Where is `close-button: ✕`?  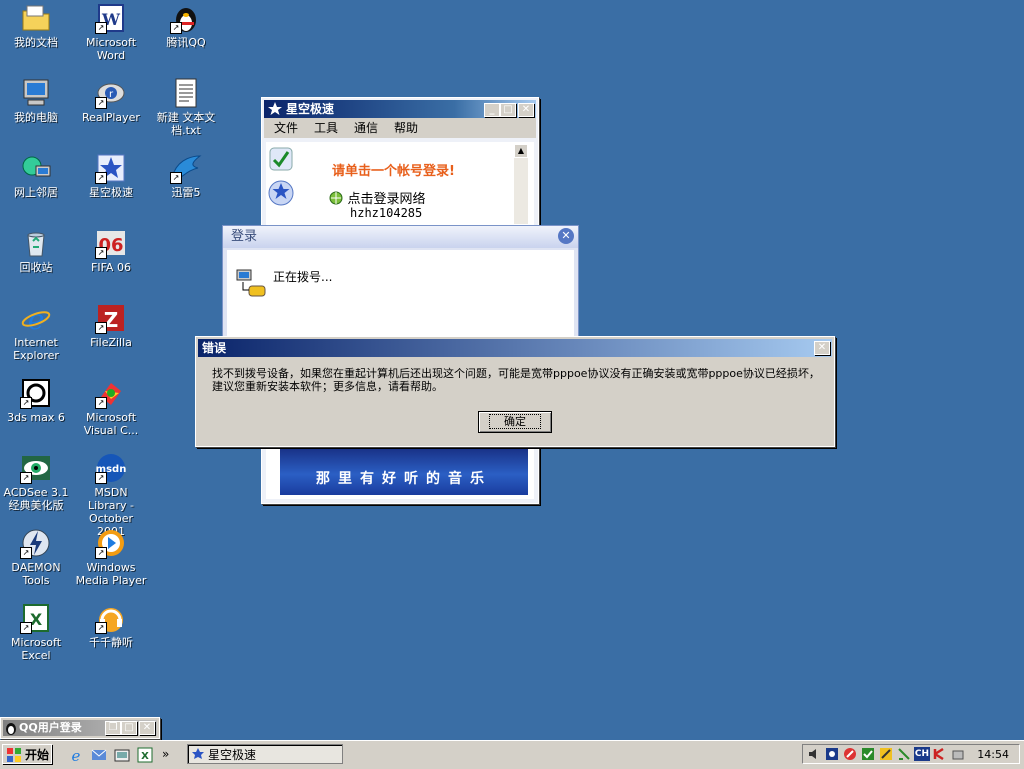
close-button: ✕ is located at coordinates (526, 110).